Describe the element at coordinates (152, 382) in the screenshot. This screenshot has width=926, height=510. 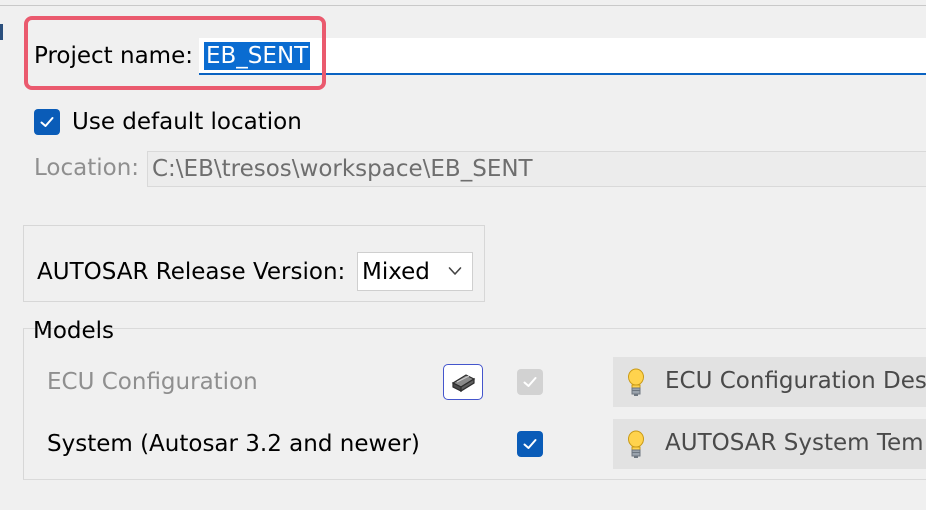
I see `ecu-configuration-label: ECU Configuration` at that location.